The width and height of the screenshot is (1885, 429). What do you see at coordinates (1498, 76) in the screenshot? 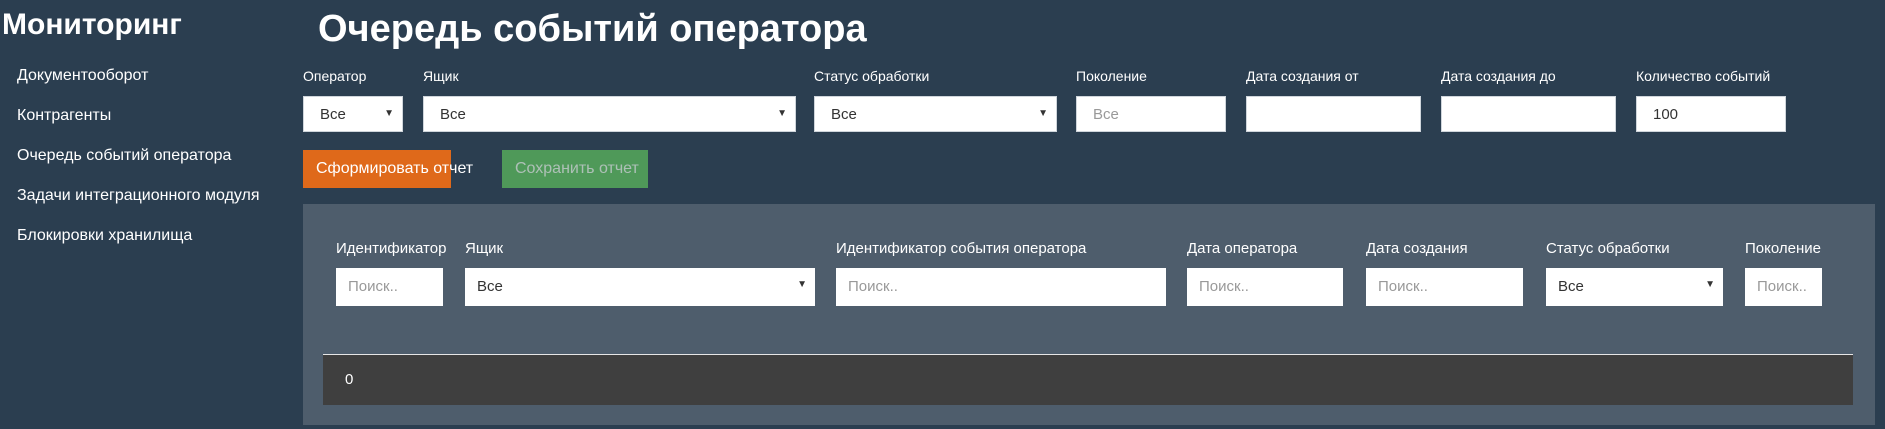
I see `date-to-label: Дата создания до` at bounding box center [1498, 76].